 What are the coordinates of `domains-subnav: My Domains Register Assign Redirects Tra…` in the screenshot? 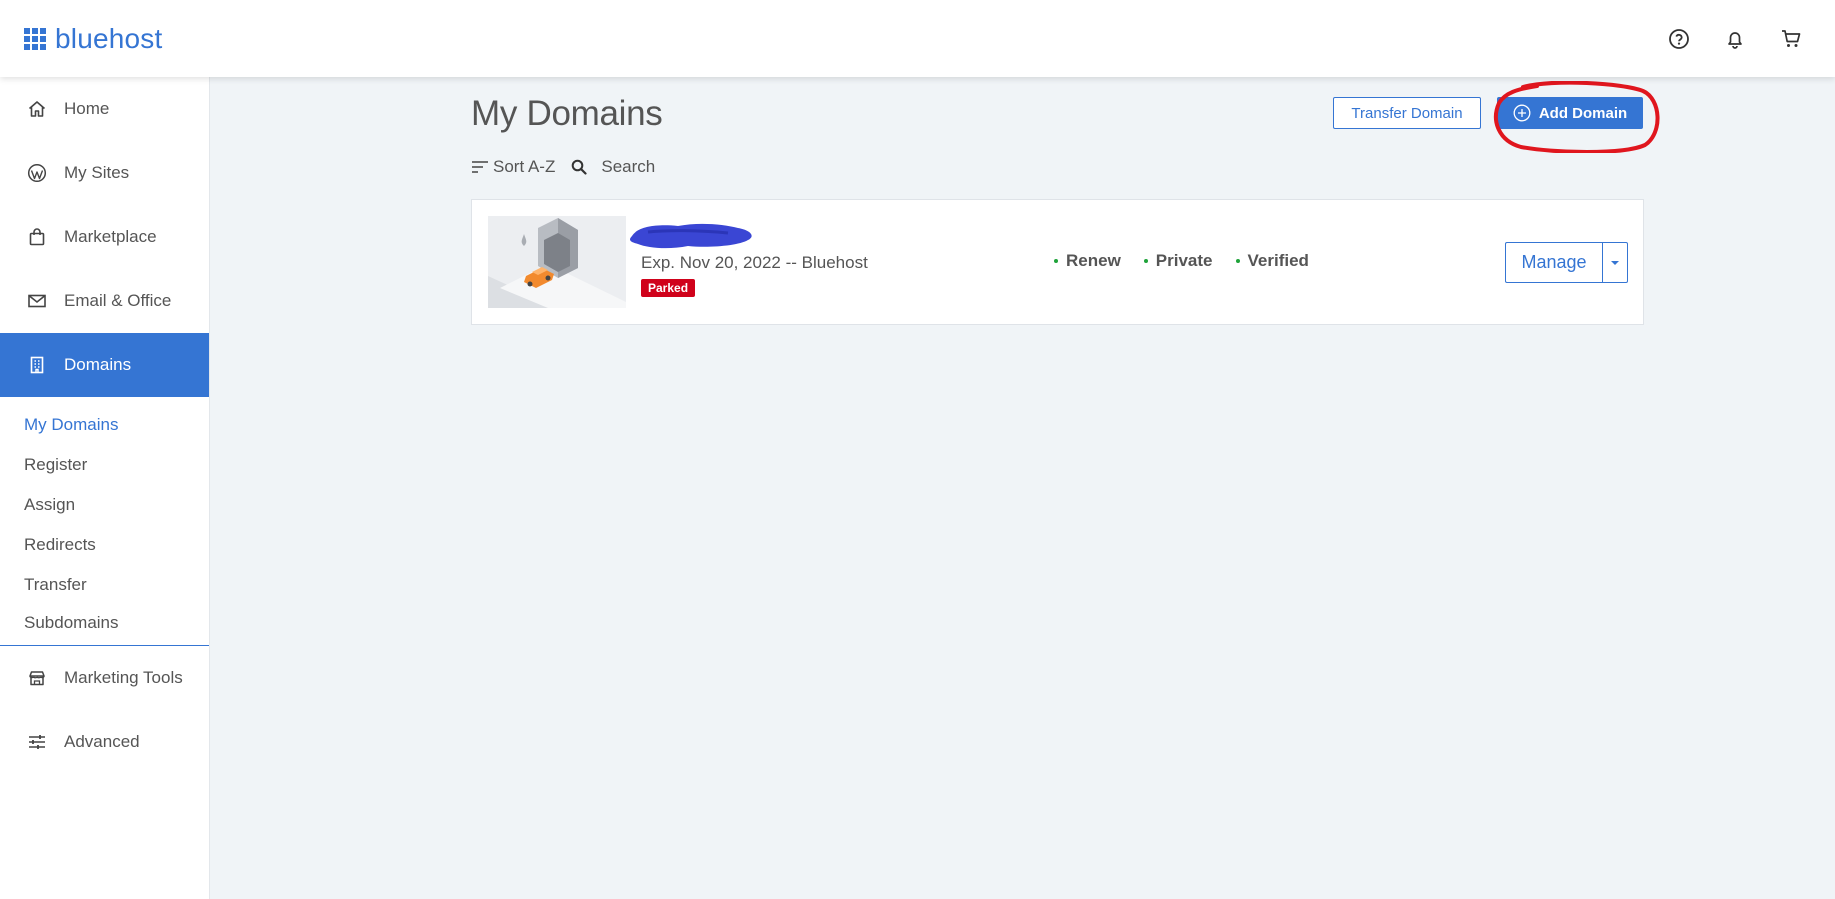 It's located at (104, 521).